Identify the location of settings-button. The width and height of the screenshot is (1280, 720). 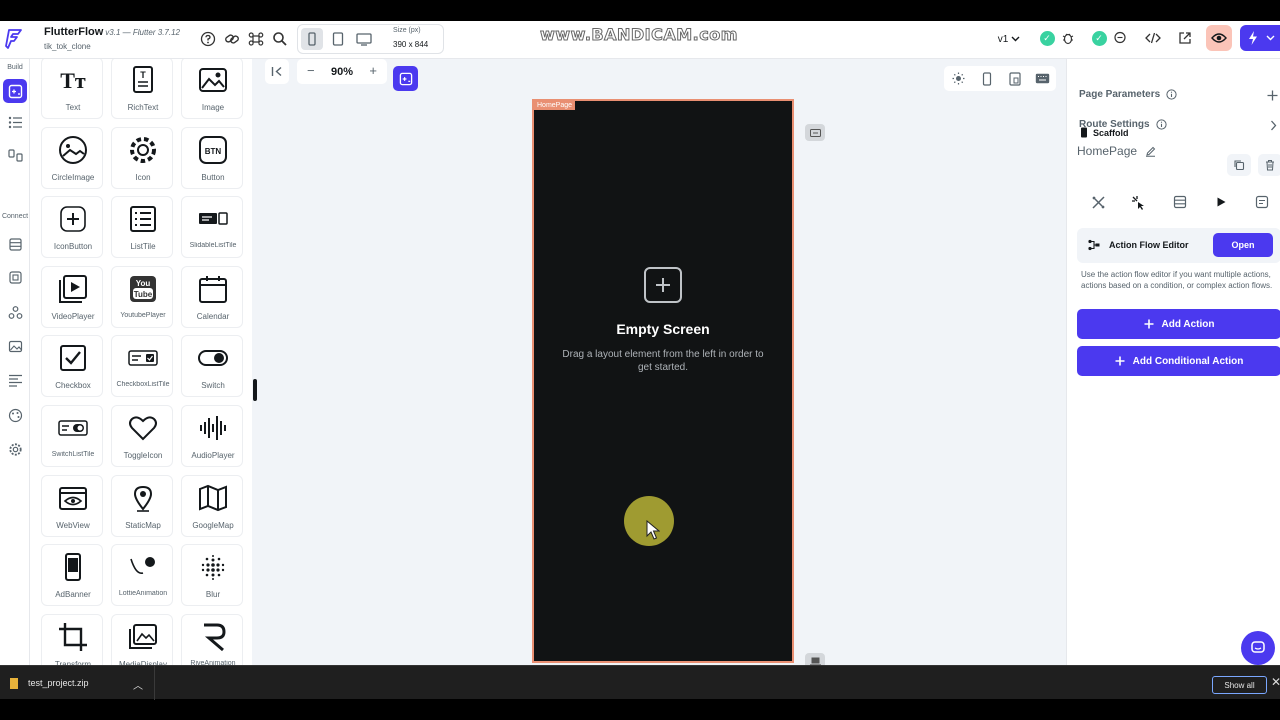
(15, 449).